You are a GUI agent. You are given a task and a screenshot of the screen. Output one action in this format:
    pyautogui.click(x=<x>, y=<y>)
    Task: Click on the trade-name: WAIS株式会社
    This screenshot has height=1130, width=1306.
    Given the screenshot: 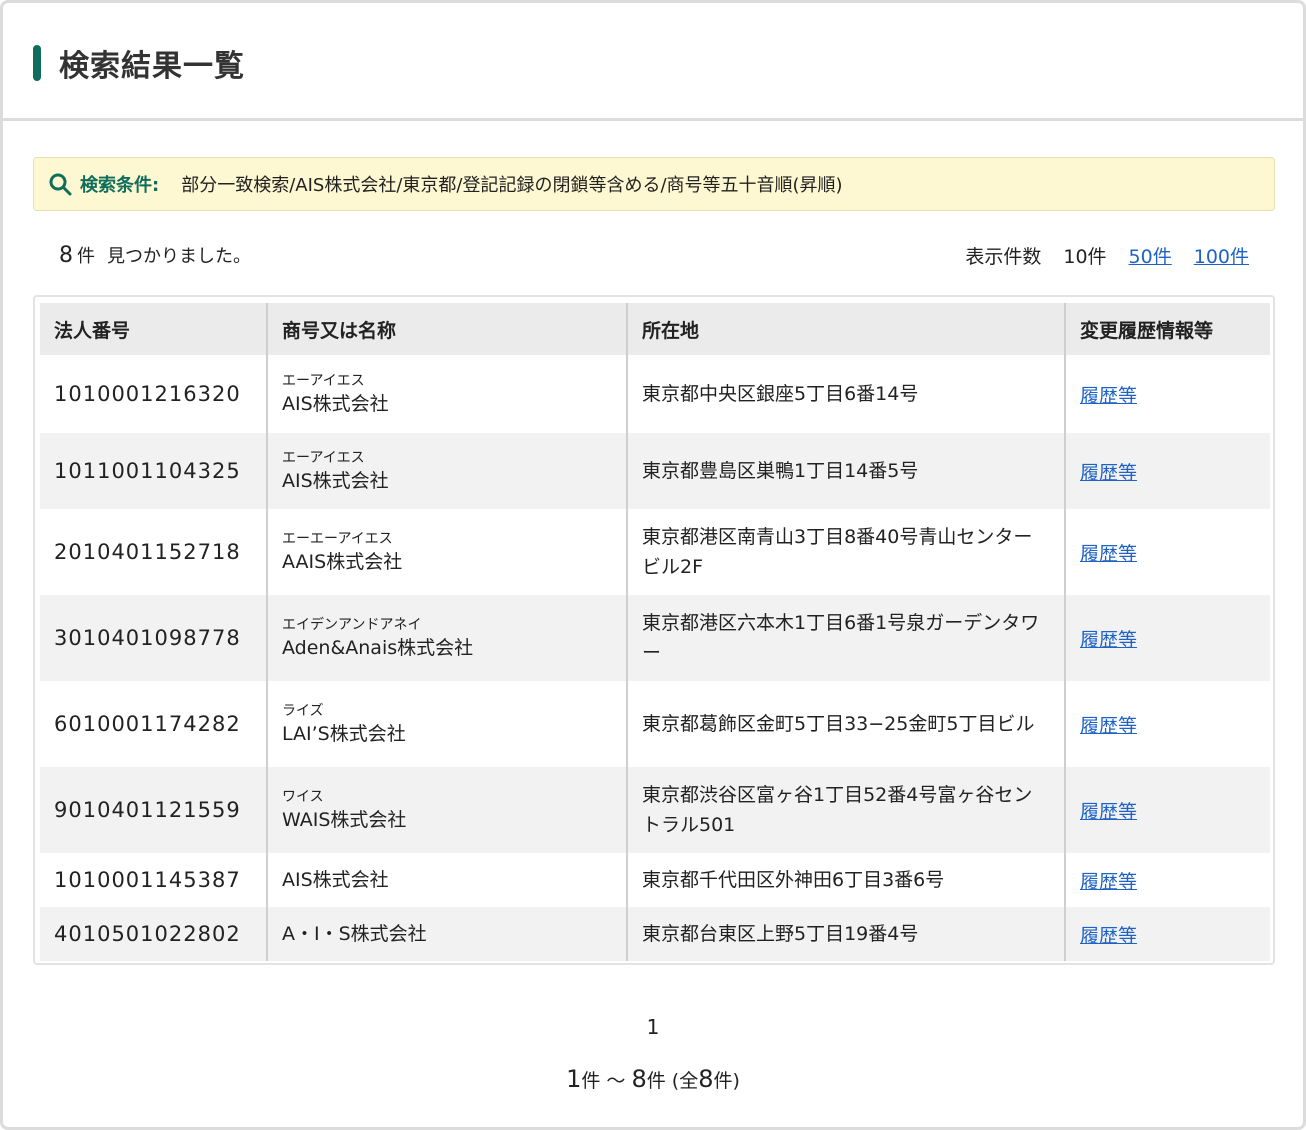 What is the action you would take?
    pyautogui.click(x=344, y=820)
    